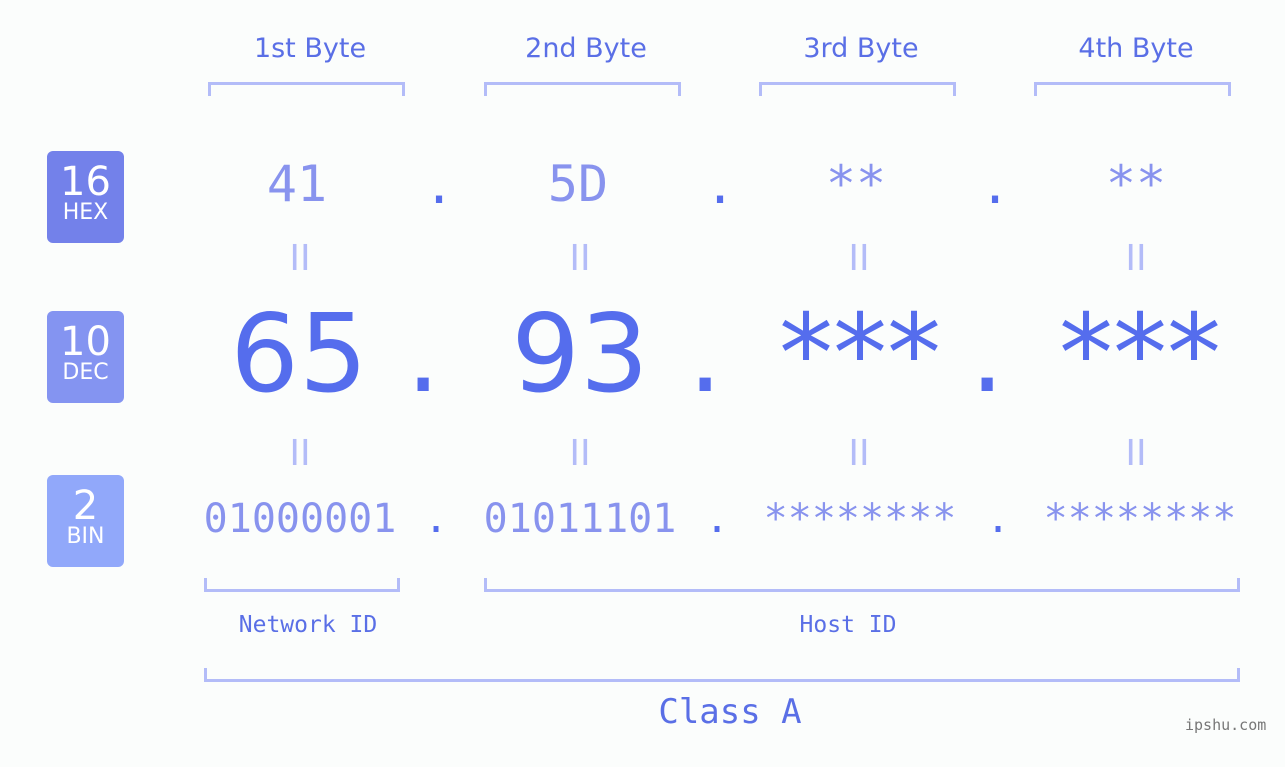 The width and height of the screenshot is (1285, 767). Describe the element at coordinates (1140, 354) in the screenshot. I see `dec-octet-4: ***` at that location.